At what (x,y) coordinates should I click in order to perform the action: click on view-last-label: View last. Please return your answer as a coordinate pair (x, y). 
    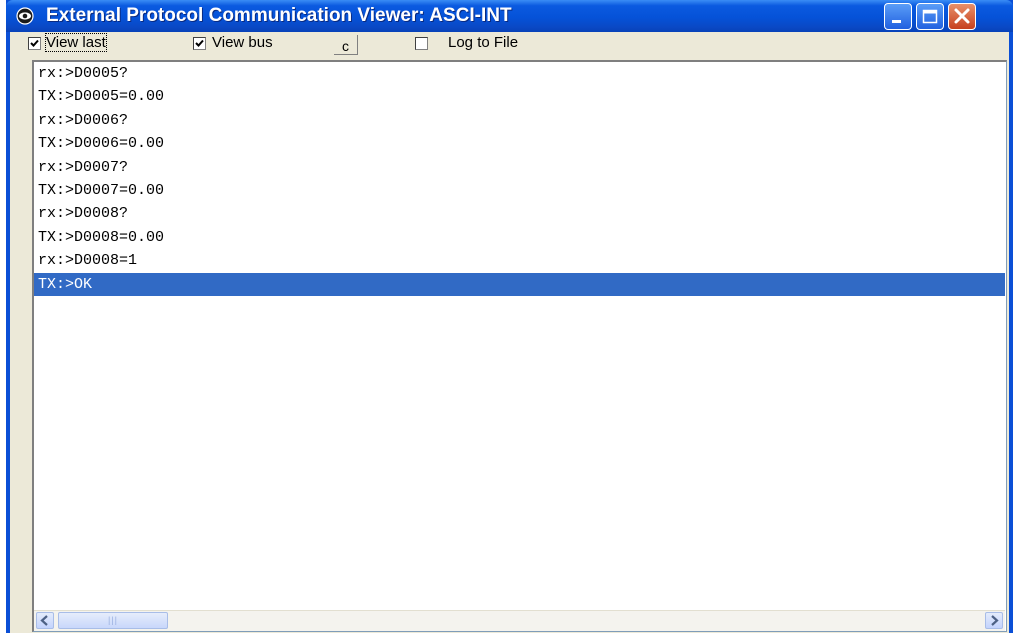
    Looking at the image, I should click on (76, 42).